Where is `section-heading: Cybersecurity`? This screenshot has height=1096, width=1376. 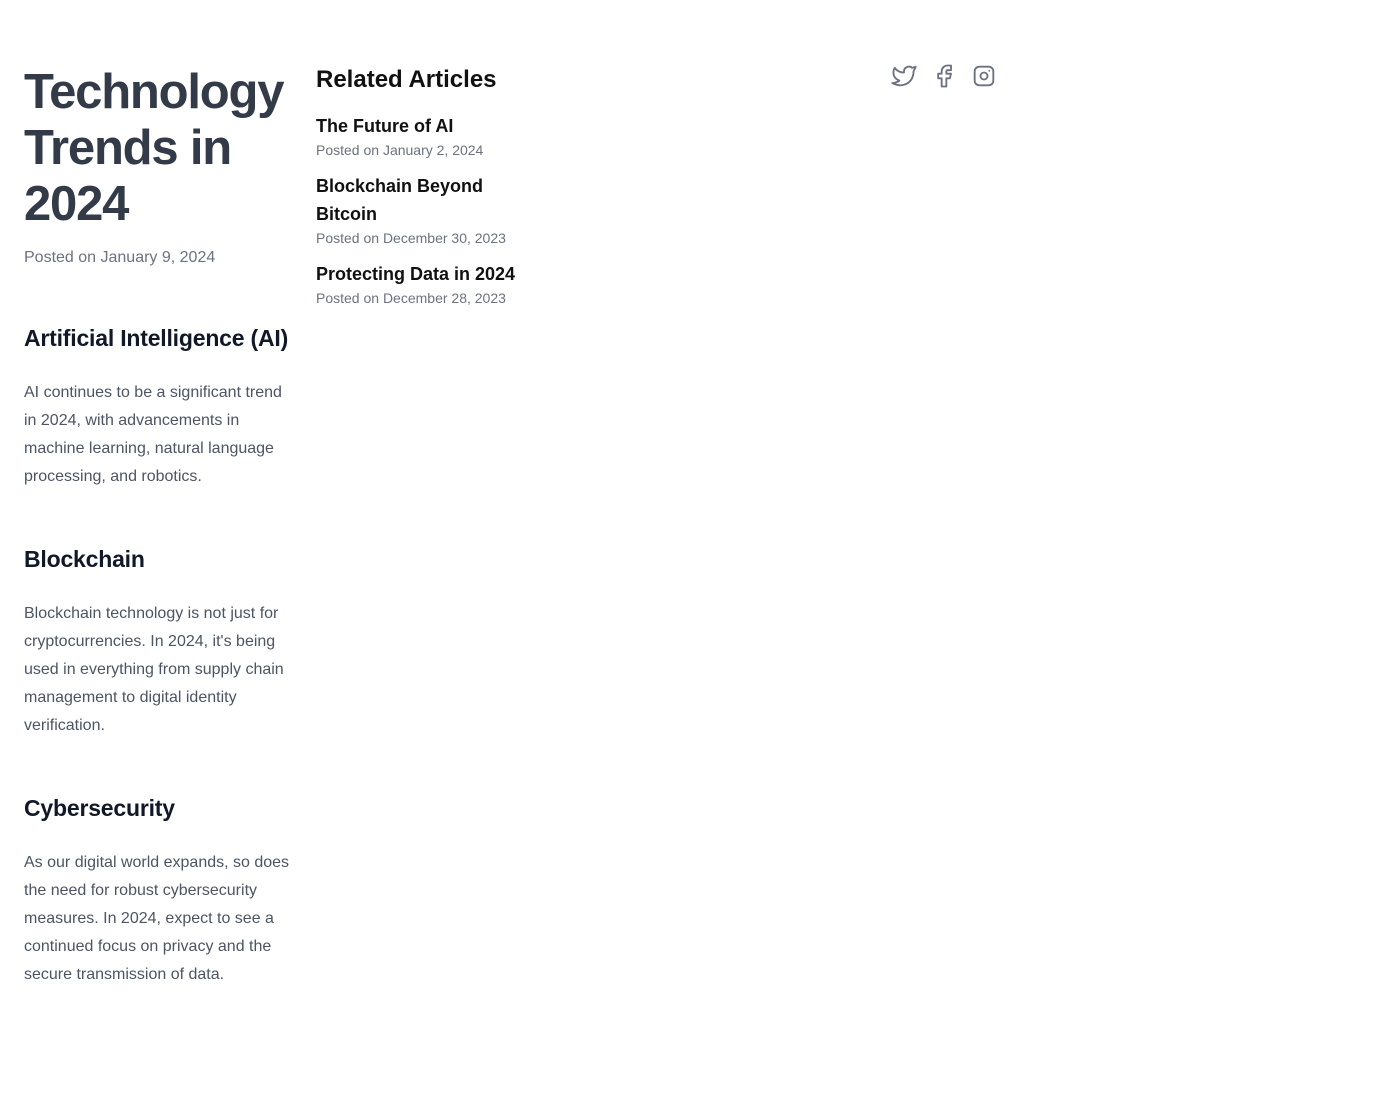 section-heading: Cybersecurity is located at coordinates (99, 808).